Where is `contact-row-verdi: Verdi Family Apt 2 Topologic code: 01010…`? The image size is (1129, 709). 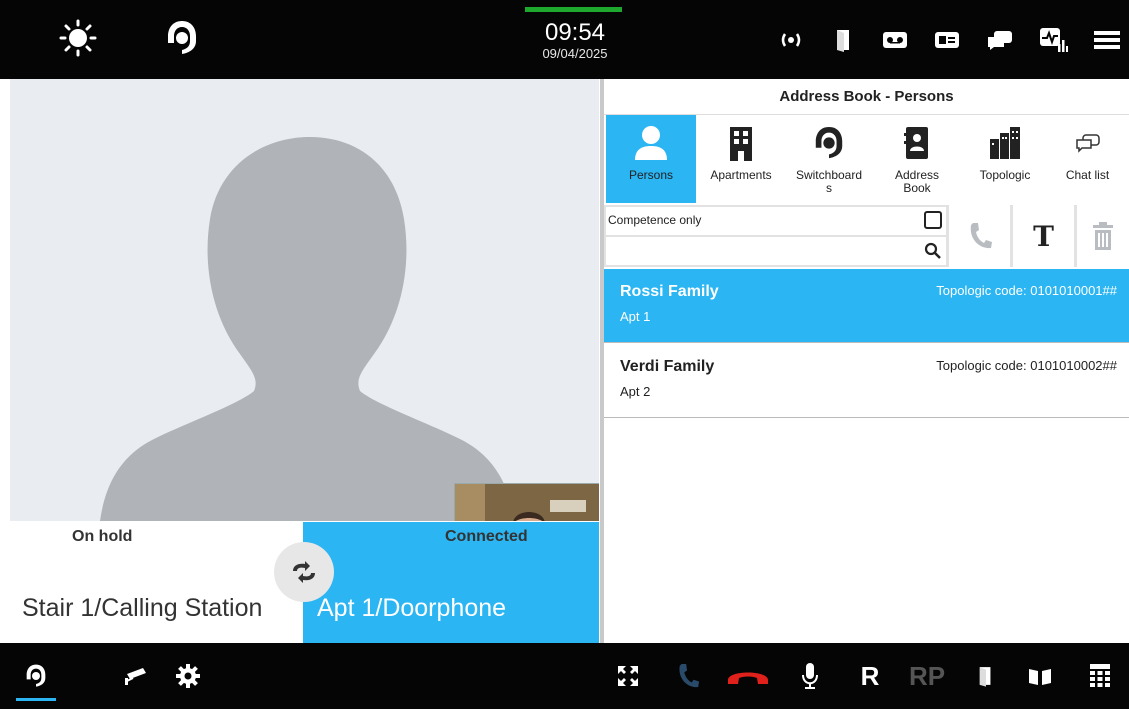
contact-row-verdi: Verdi Family Apt 2 Topologic code: 01010… is located at coordinates (866, 381).